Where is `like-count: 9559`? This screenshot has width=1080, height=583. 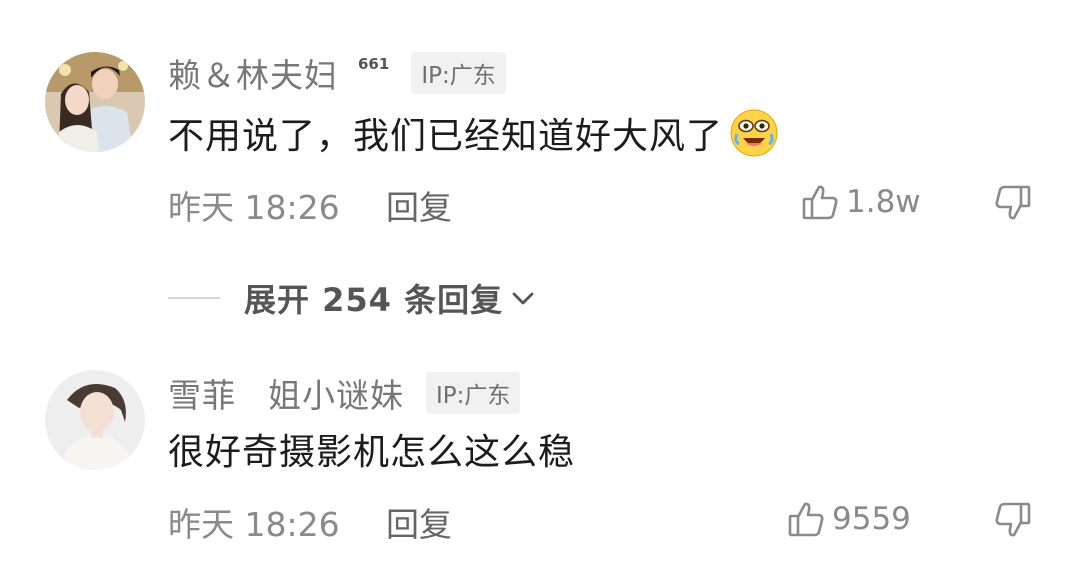
like-count: 9559 is located at coordinates (871, 519).